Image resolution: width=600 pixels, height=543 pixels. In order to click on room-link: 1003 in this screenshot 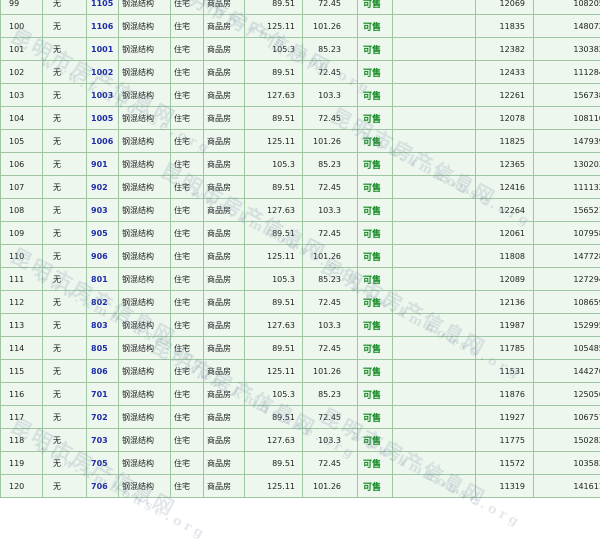, I will do `click(102, 95)`.